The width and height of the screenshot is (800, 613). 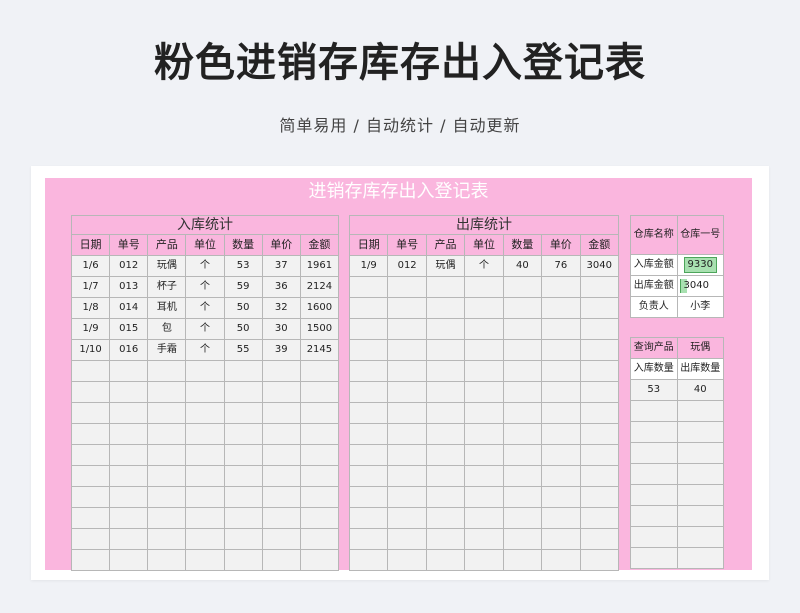 I want to click on table-cell: 耳机, so click(x=167, y=308).